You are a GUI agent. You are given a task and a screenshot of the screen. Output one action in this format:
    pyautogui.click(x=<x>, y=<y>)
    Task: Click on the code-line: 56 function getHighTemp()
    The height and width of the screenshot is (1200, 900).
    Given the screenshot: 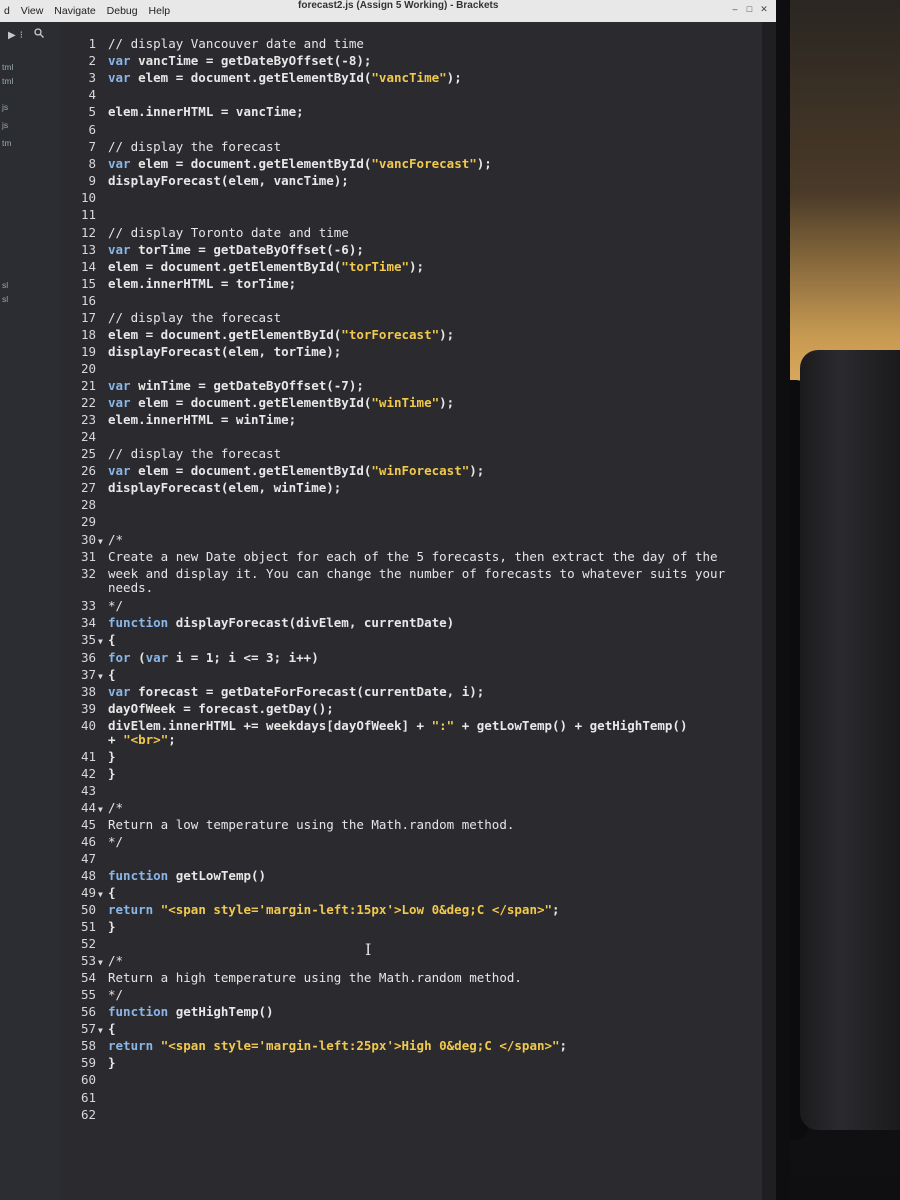 What is the action you would take?
    pyautogui.click(x=167, y=1012)
    